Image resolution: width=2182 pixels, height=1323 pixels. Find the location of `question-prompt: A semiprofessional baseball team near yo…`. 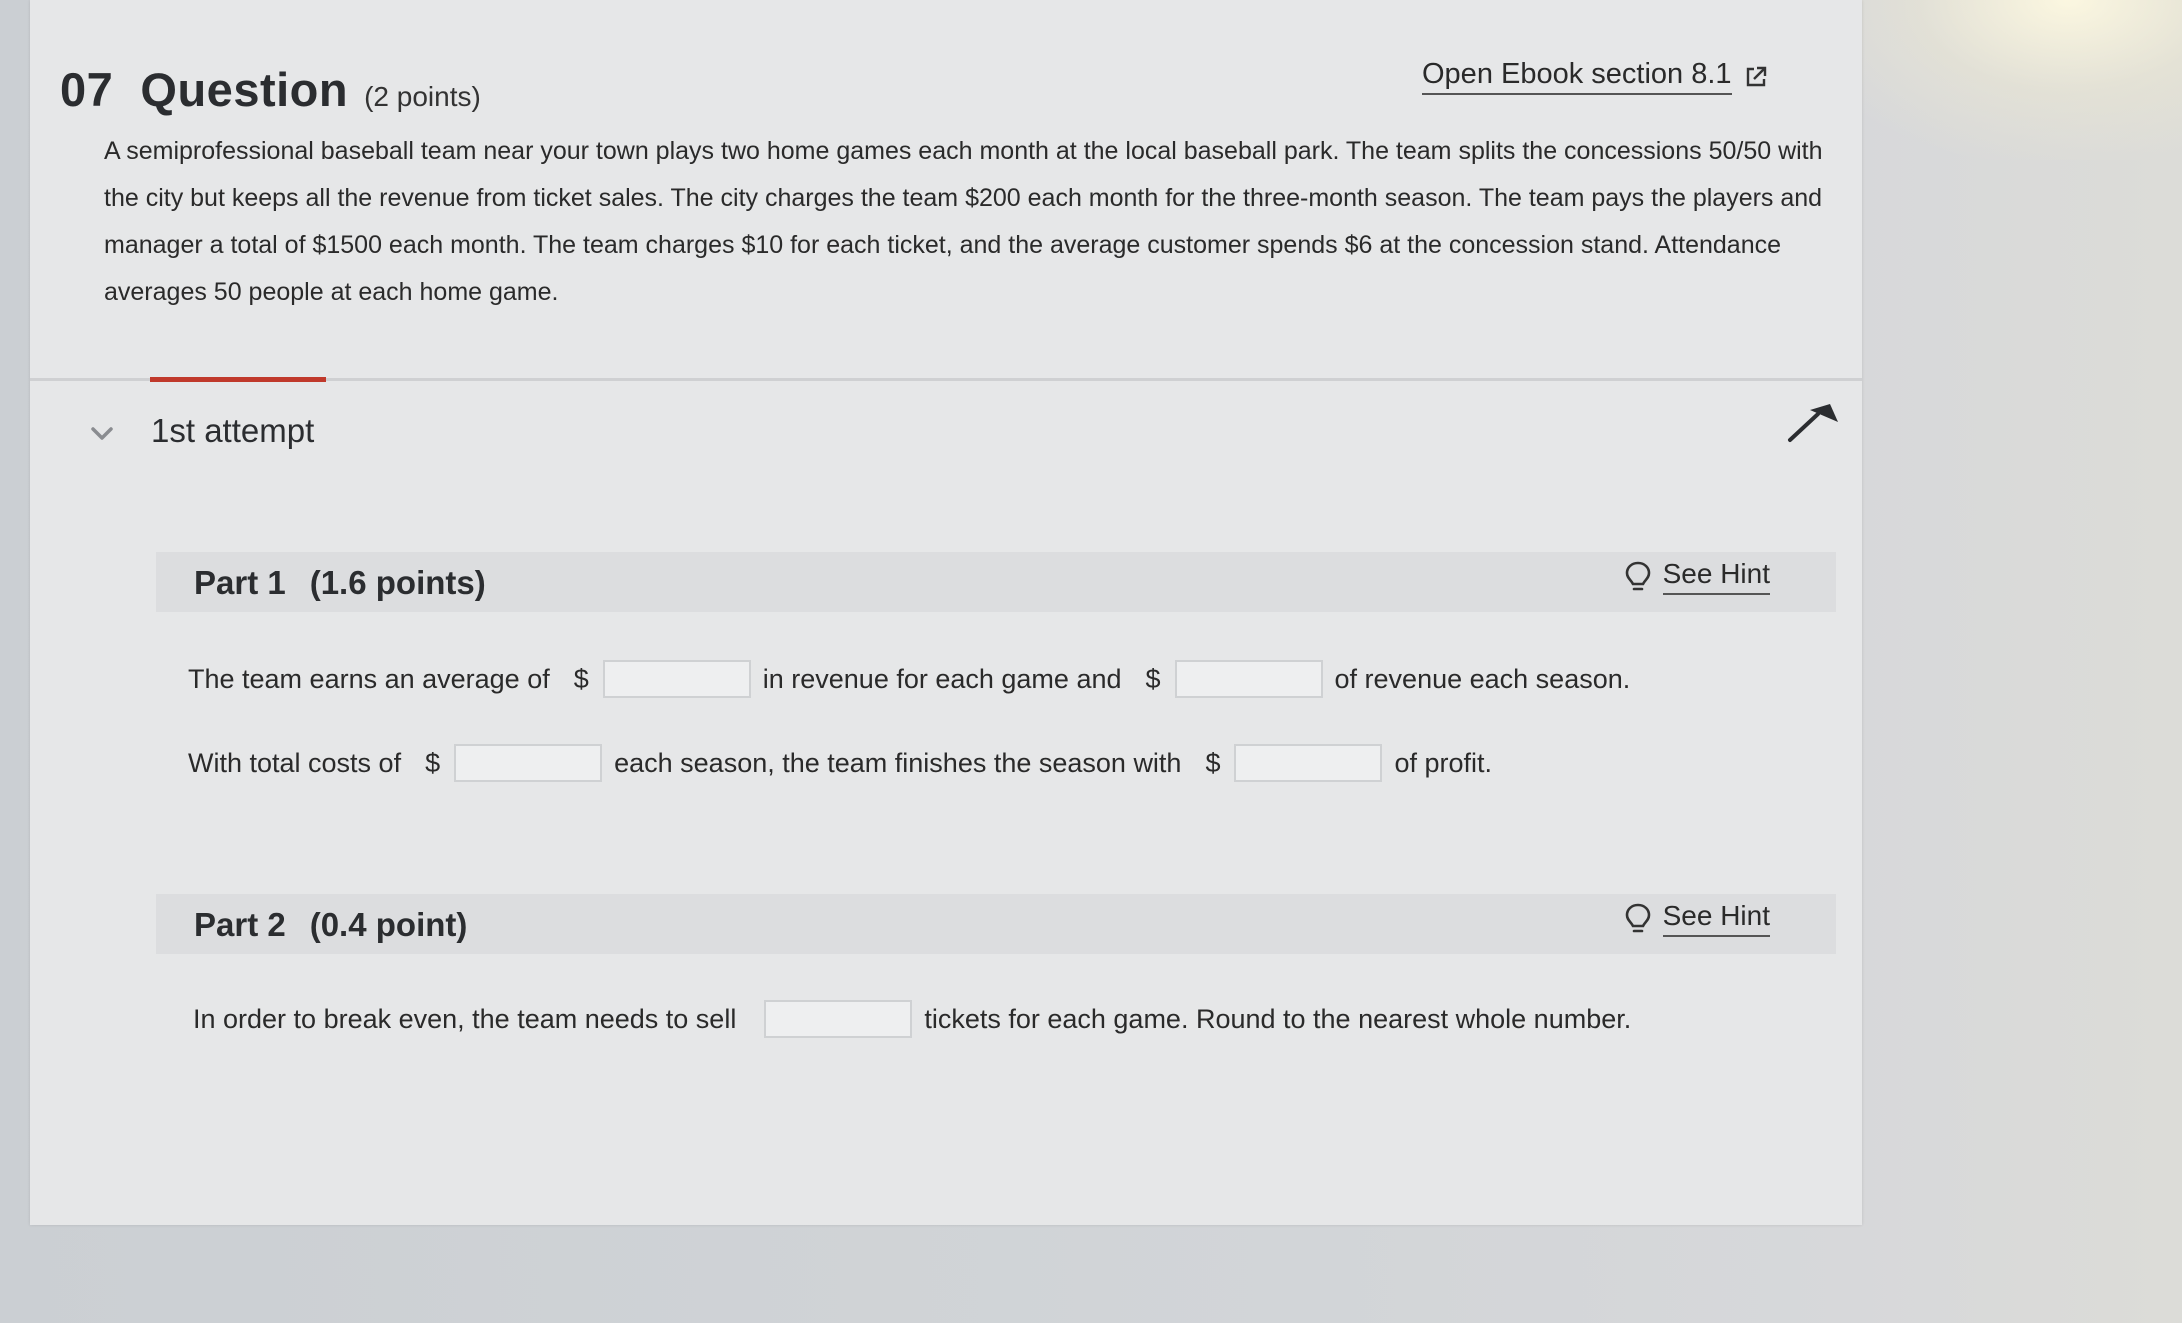

question-prompt: A semiprofessional baseball team near yo… is located at coordinates (963, 221).